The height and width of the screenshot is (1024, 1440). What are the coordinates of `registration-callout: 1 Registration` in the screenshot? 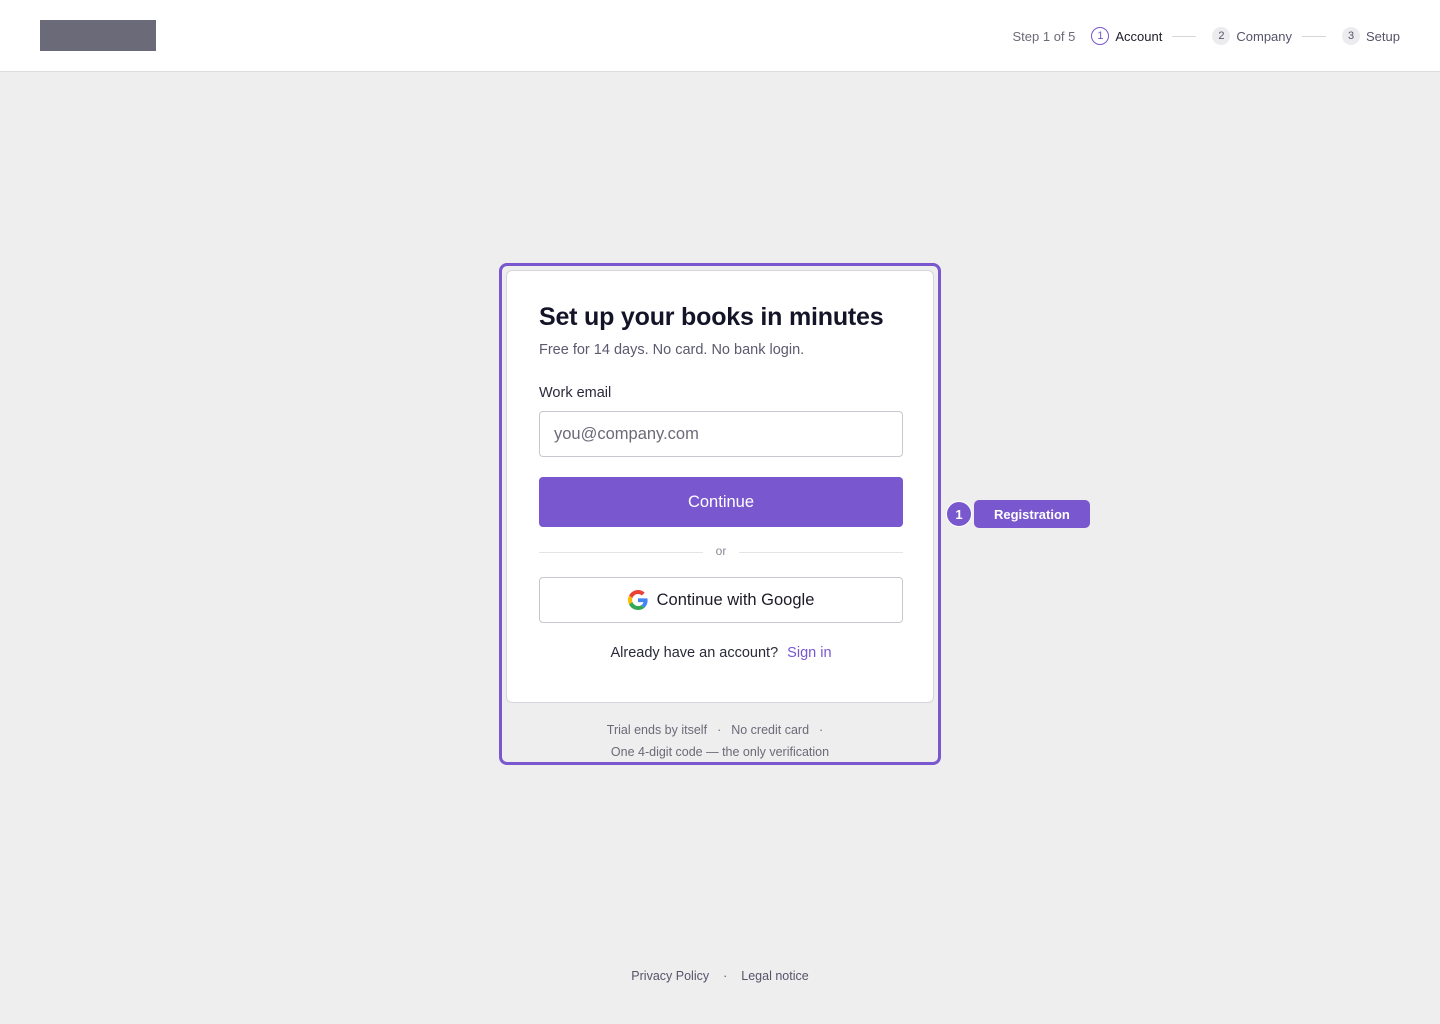 It's located at (1018, 514).